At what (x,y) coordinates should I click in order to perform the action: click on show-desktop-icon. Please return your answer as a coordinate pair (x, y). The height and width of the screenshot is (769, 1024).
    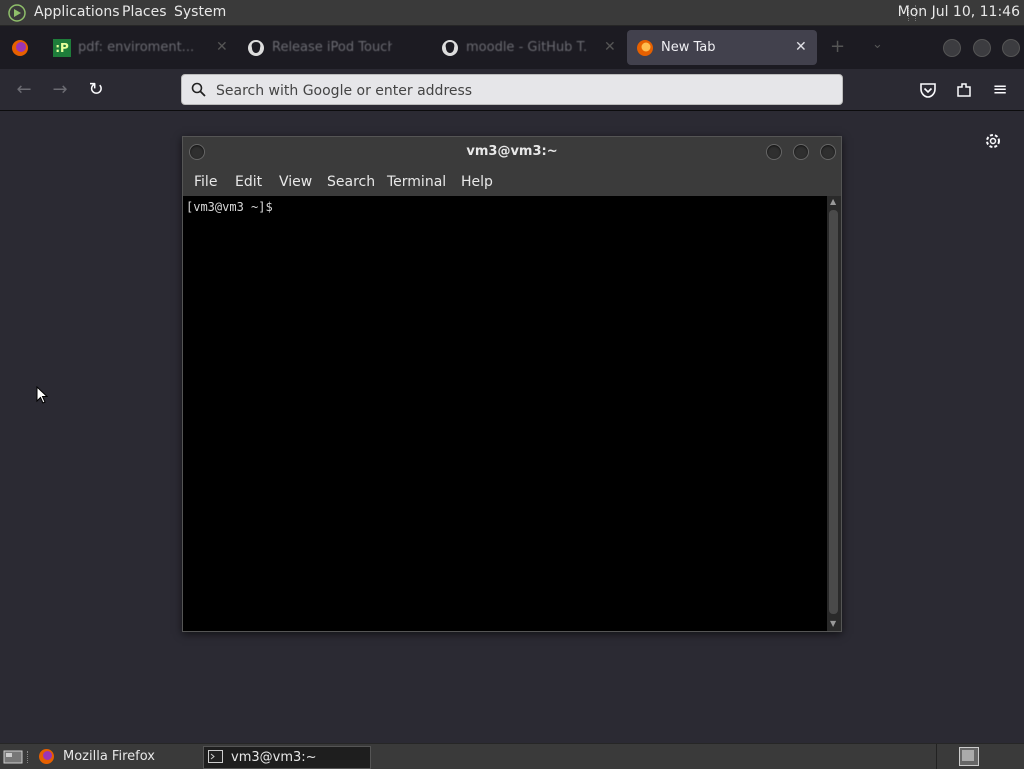
    Looking at the image, I should click on (13, 756).